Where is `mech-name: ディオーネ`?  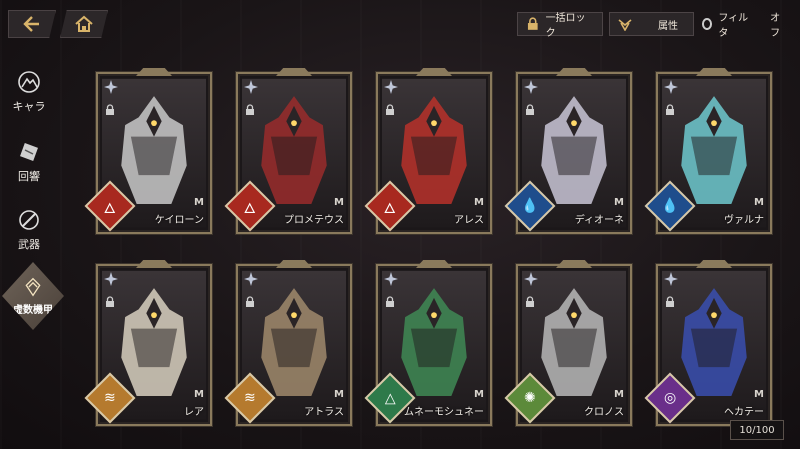
mech-name: ディオーネ is located at coordinates (599, 220).